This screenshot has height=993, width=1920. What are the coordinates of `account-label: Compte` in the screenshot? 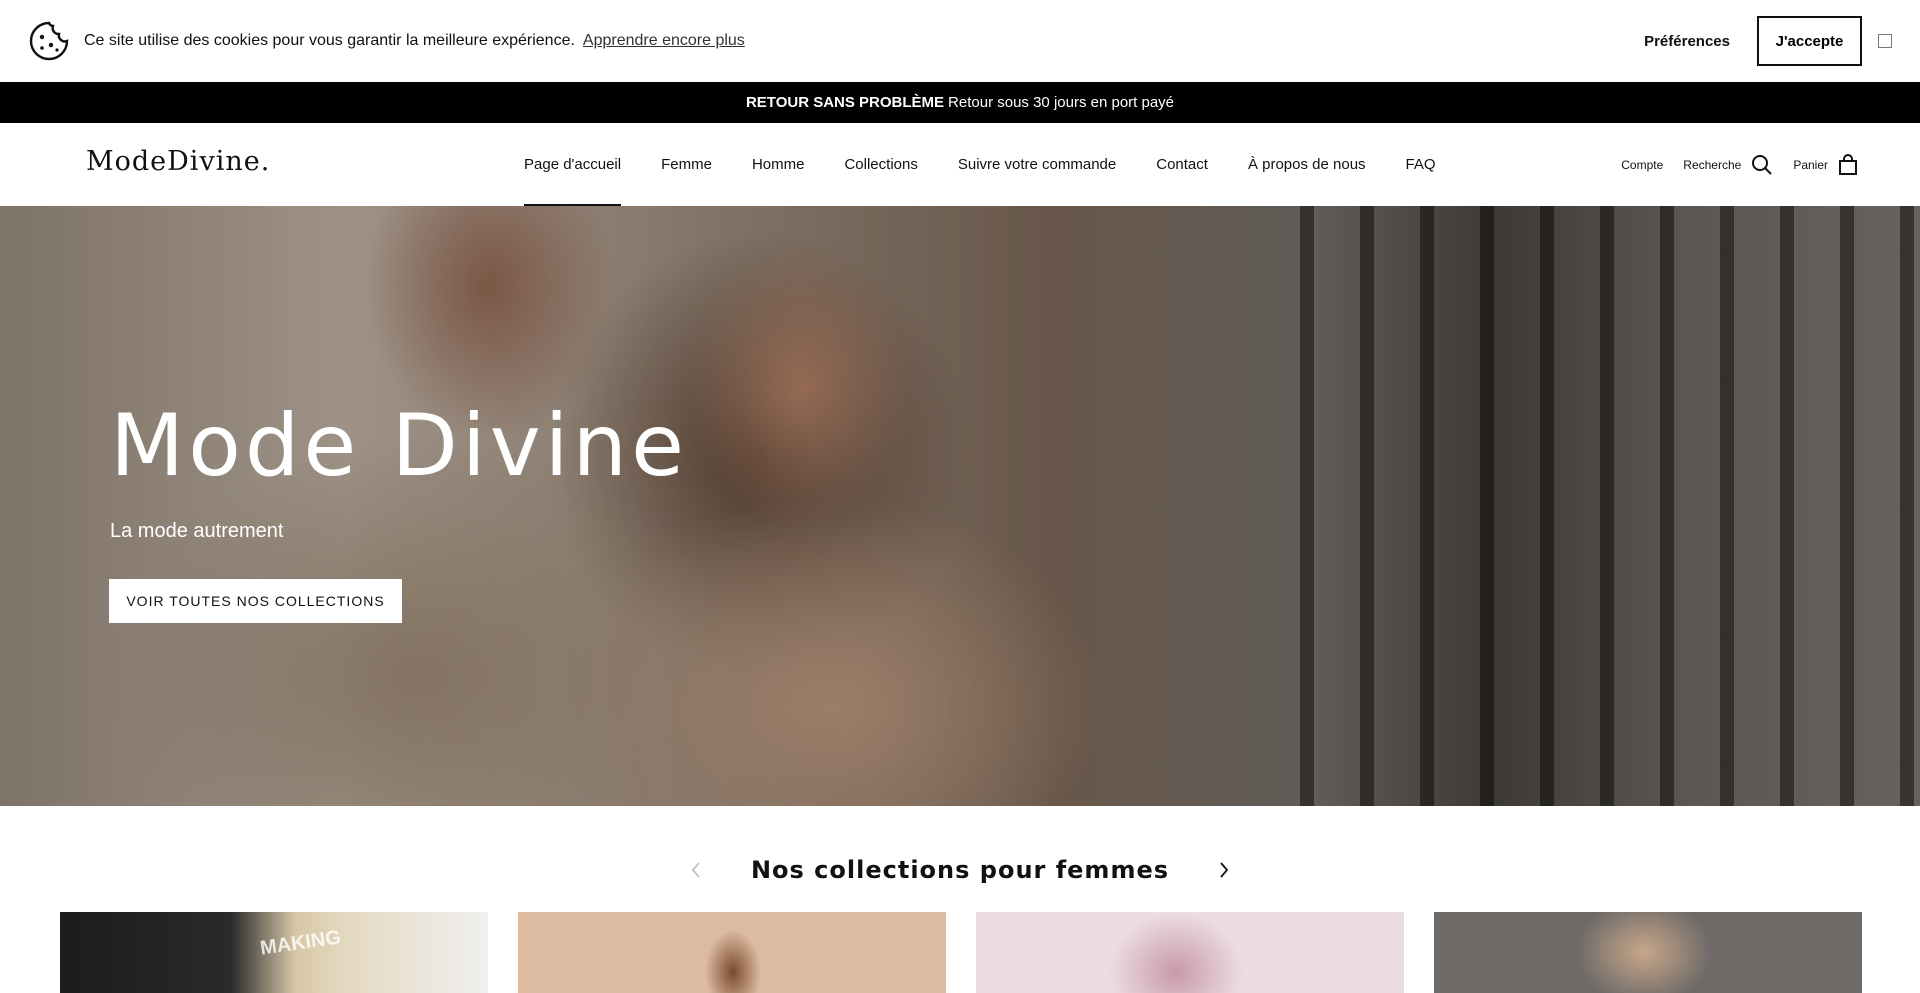 It's located at (1642, 164).